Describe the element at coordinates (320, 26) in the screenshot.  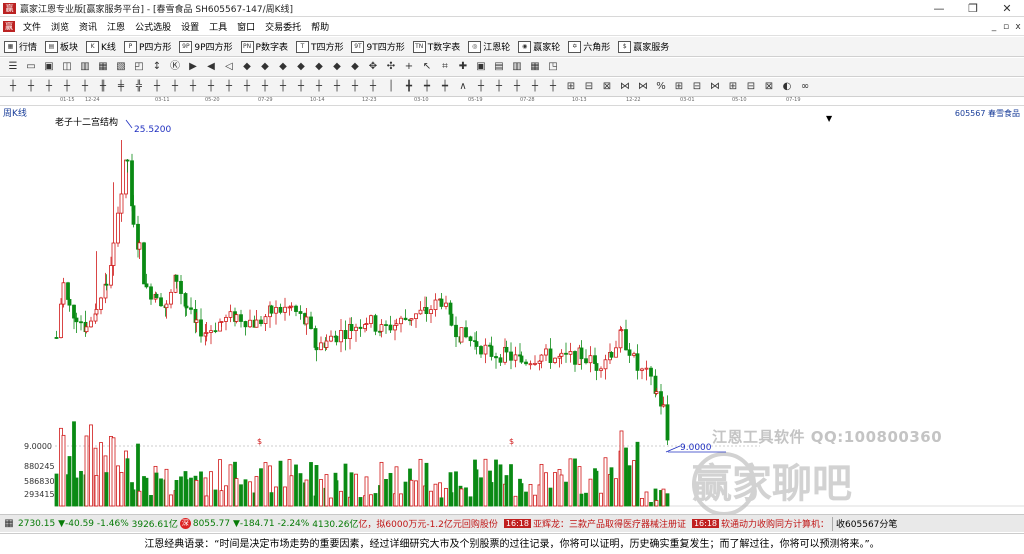
I see `menu-help: 帮助` at that location.